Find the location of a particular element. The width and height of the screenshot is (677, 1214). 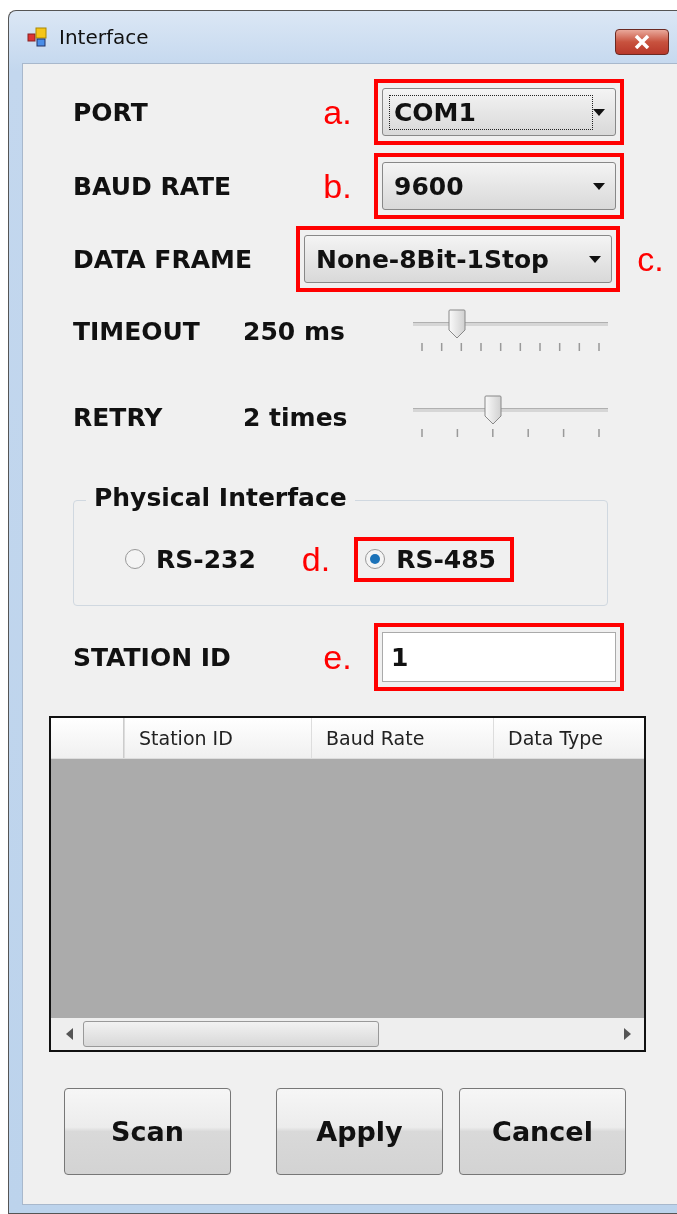

field-label: TIMEOUT is located at coordinates (137, 331).